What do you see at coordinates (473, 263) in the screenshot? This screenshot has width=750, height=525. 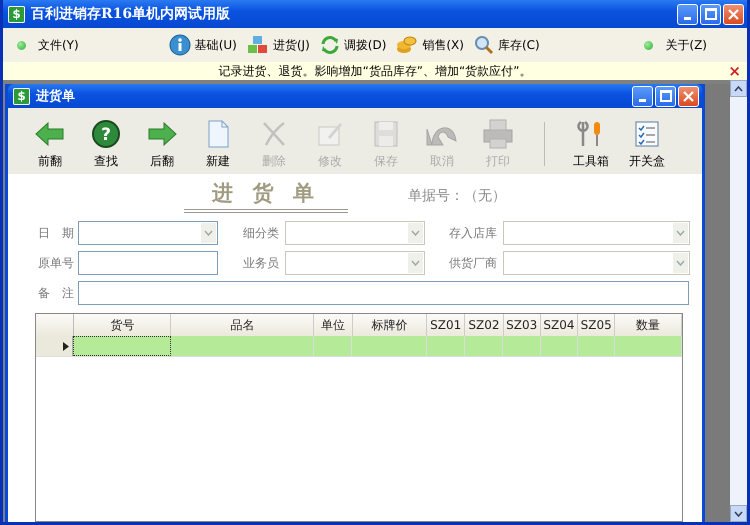 I see `field-label: 供货厂商` at bounding box center [473, 263].